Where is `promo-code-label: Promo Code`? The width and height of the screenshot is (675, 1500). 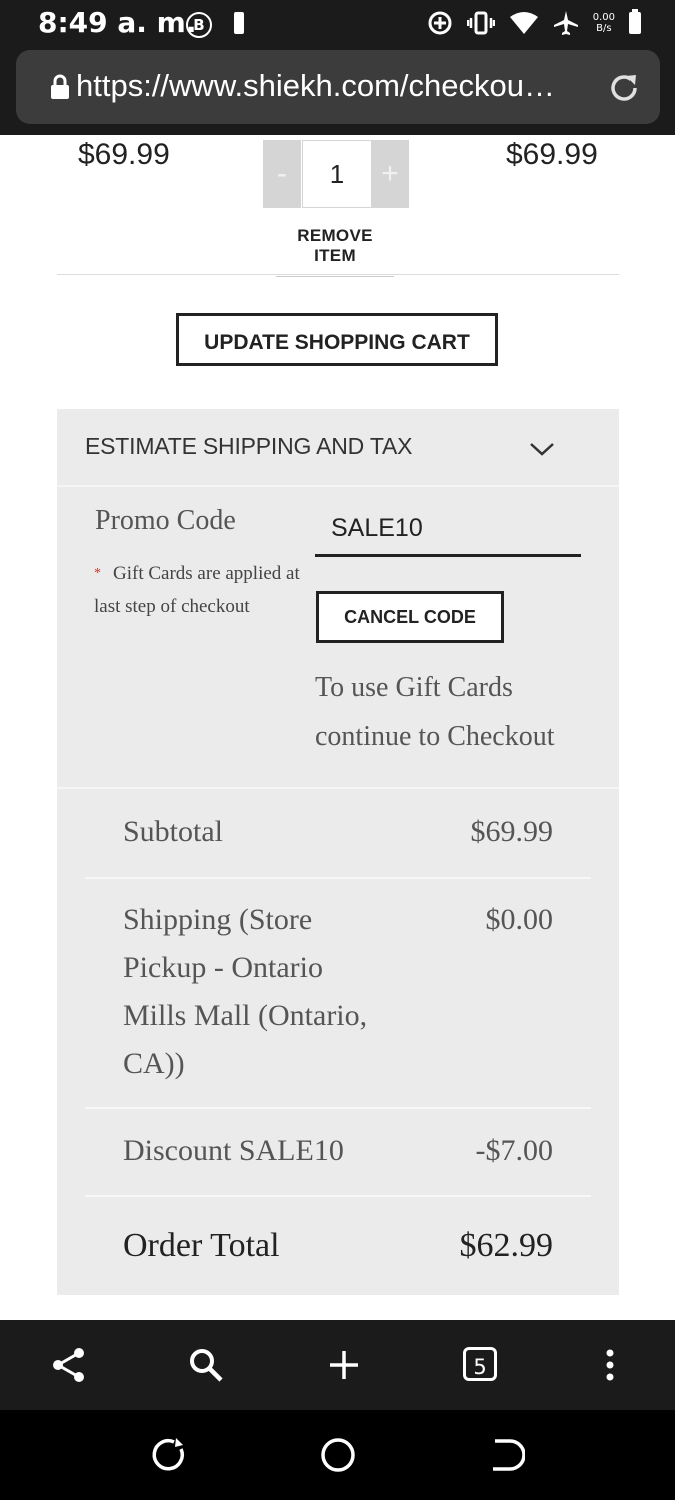
promo-code-label: Promo Code is located at coordinates (165, 520).